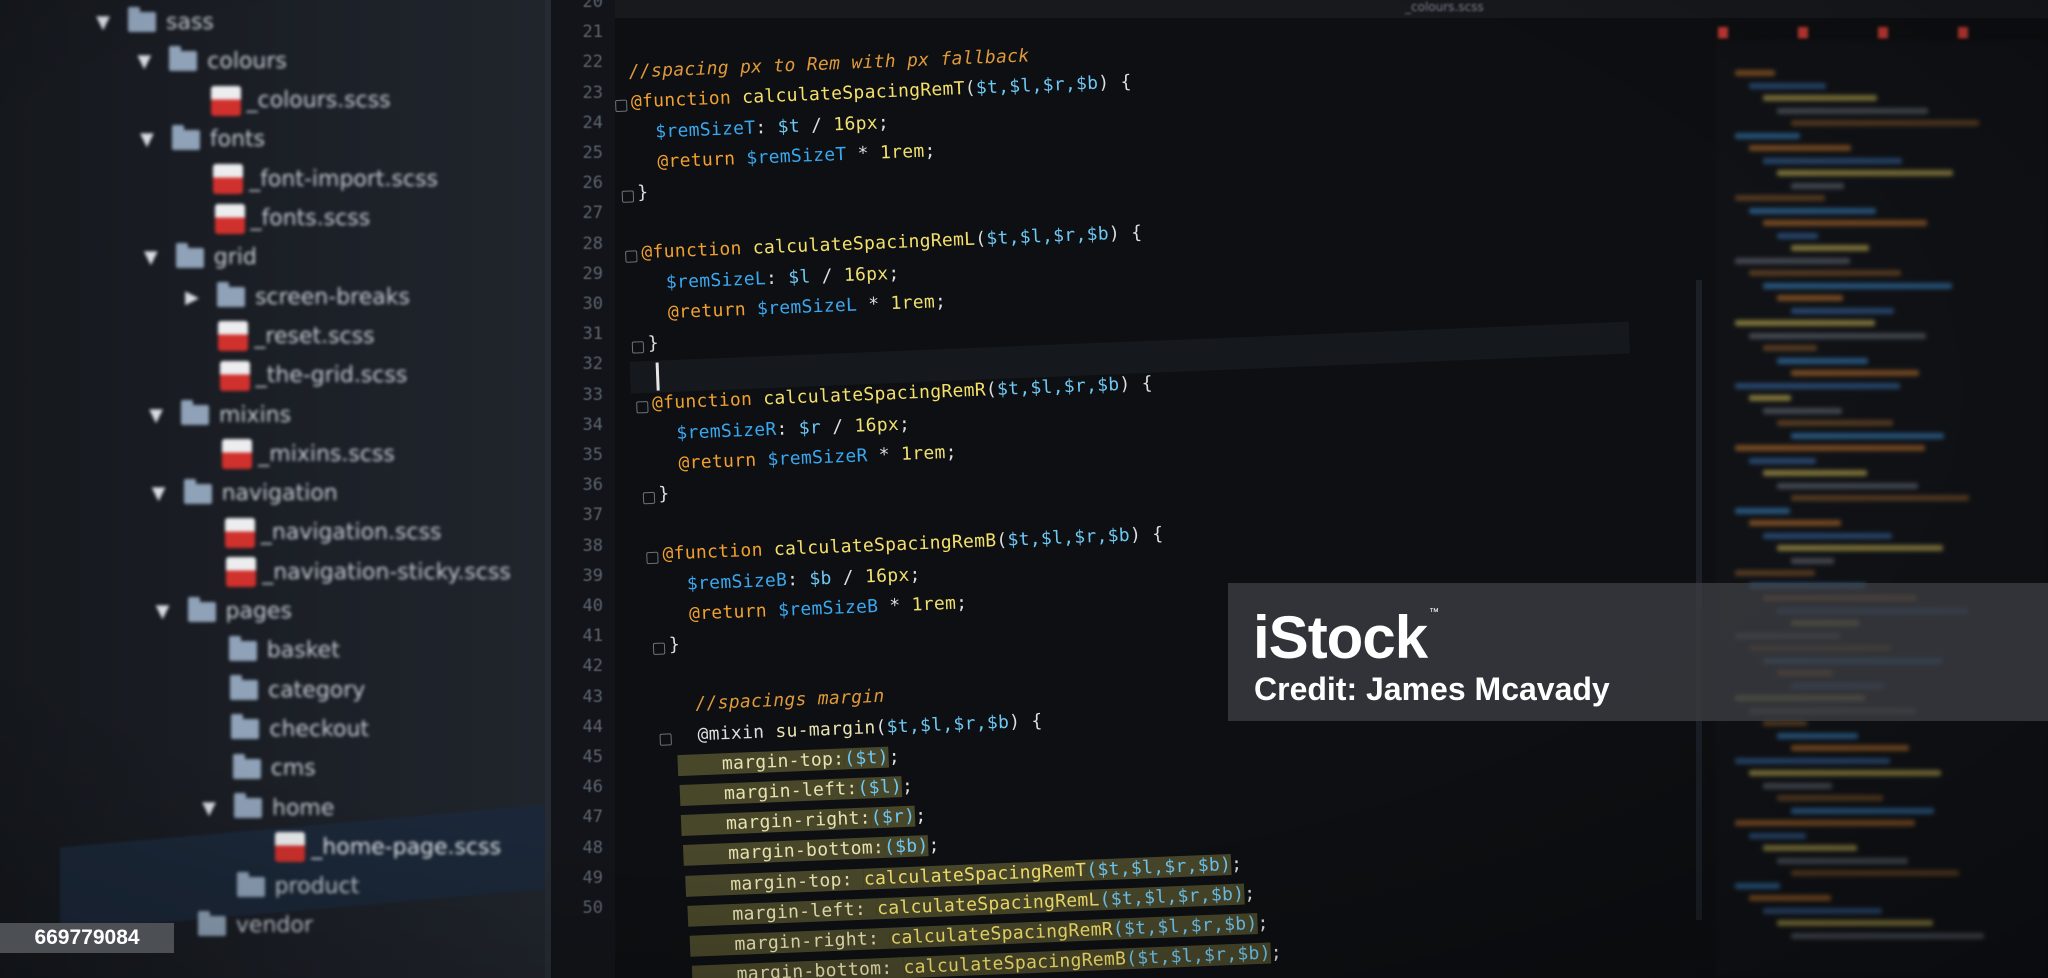  Describe the element at coordinates (266, 808) in the screenshot. I see `tree-folder-item: ▼ home` at that location.